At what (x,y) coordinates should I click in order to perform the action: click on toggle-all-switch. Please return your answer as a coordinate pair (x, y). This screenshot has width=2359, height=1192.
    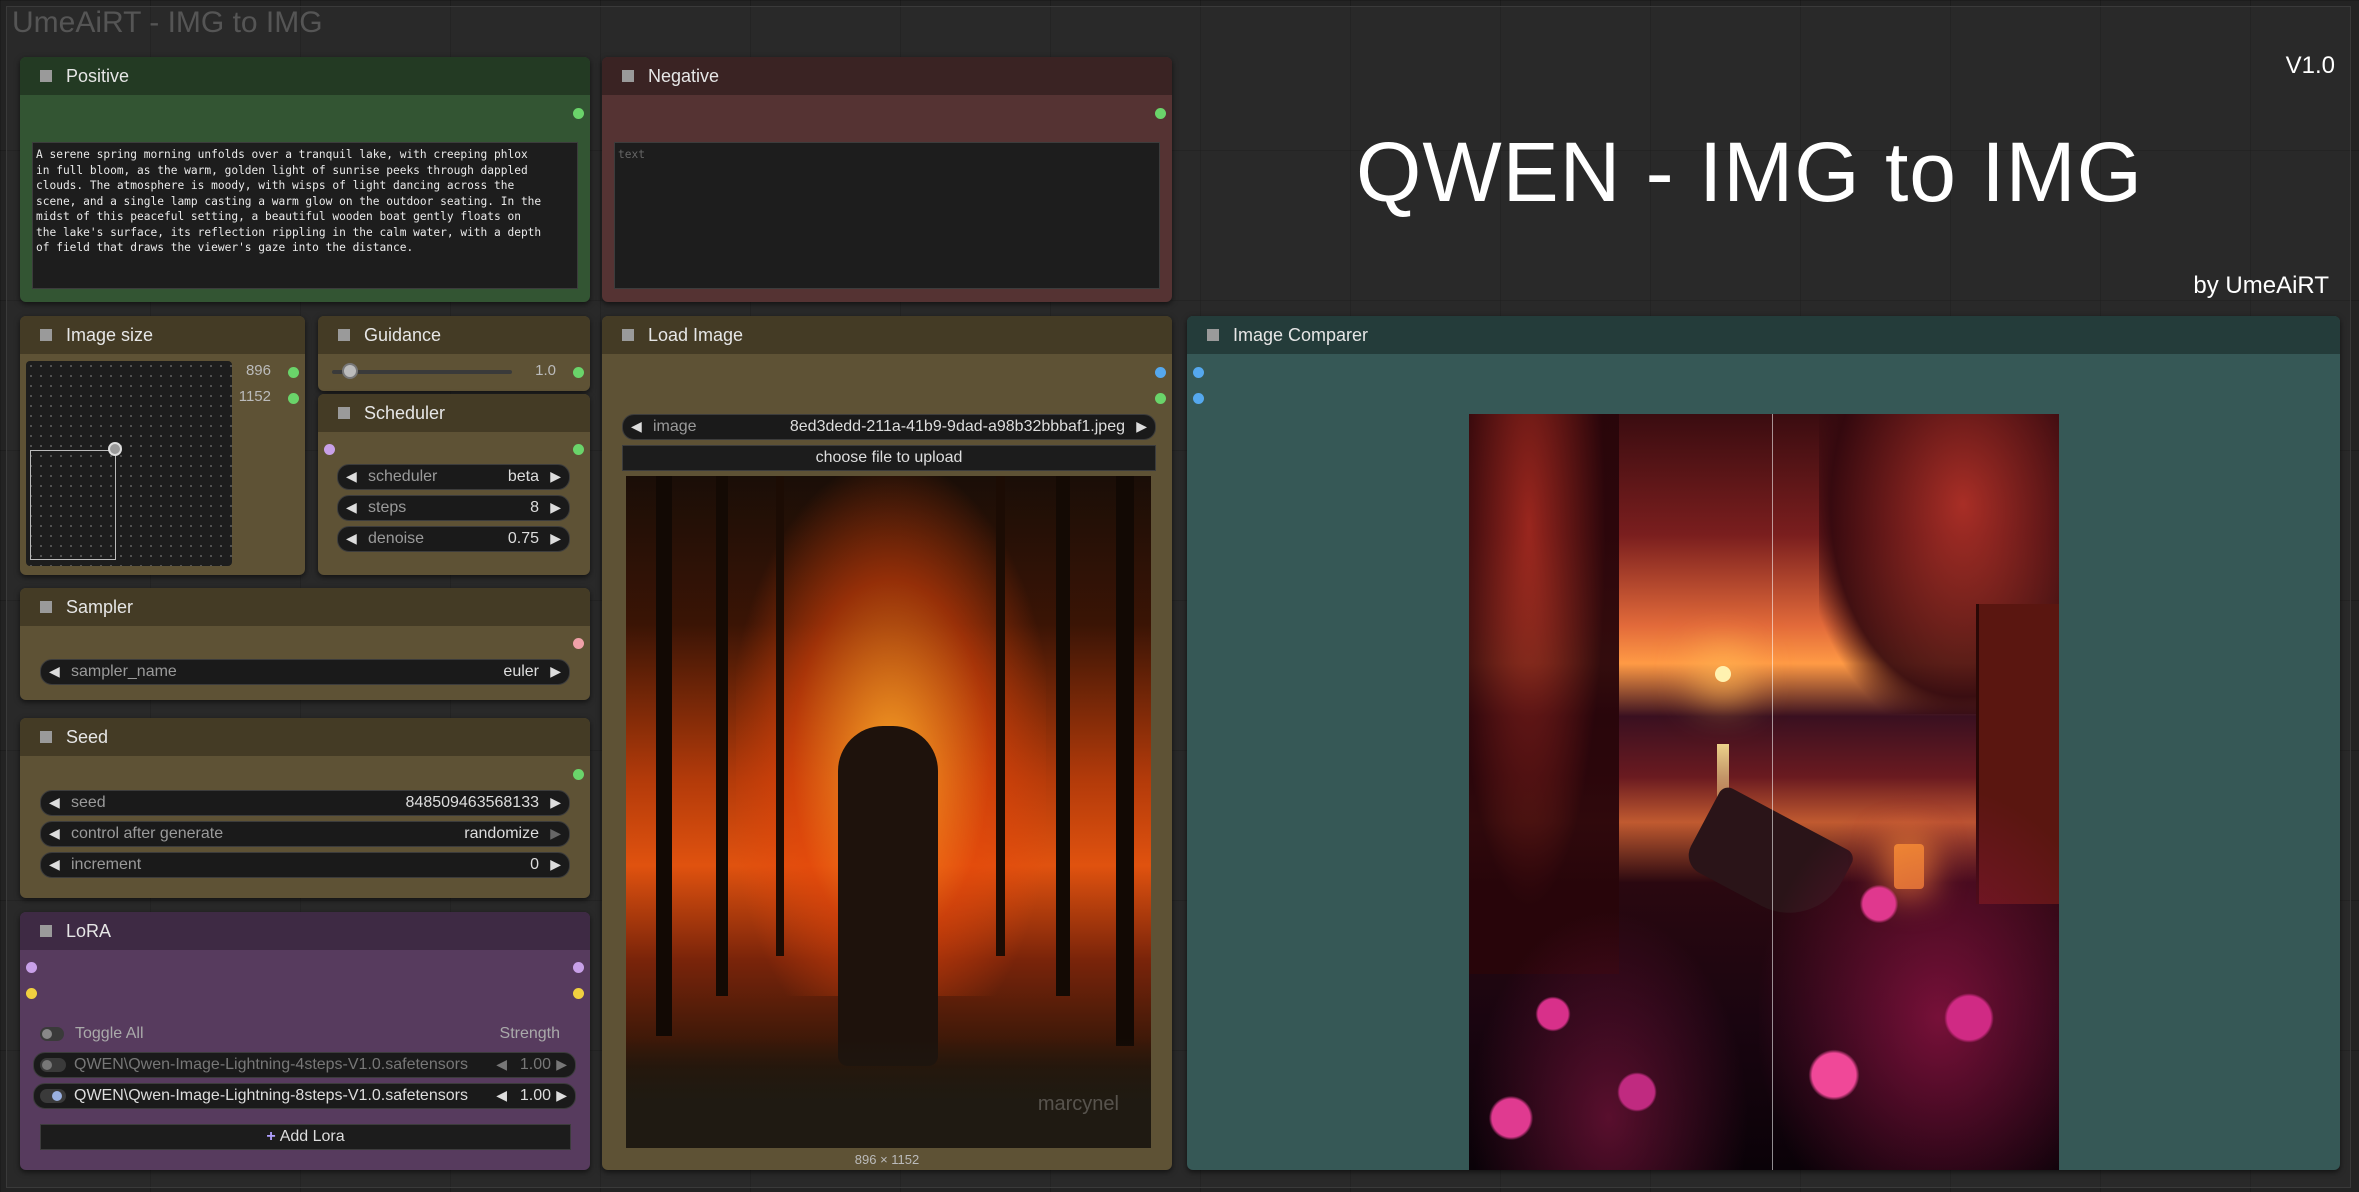
    Looking at the image, I should click on (52, 1034).